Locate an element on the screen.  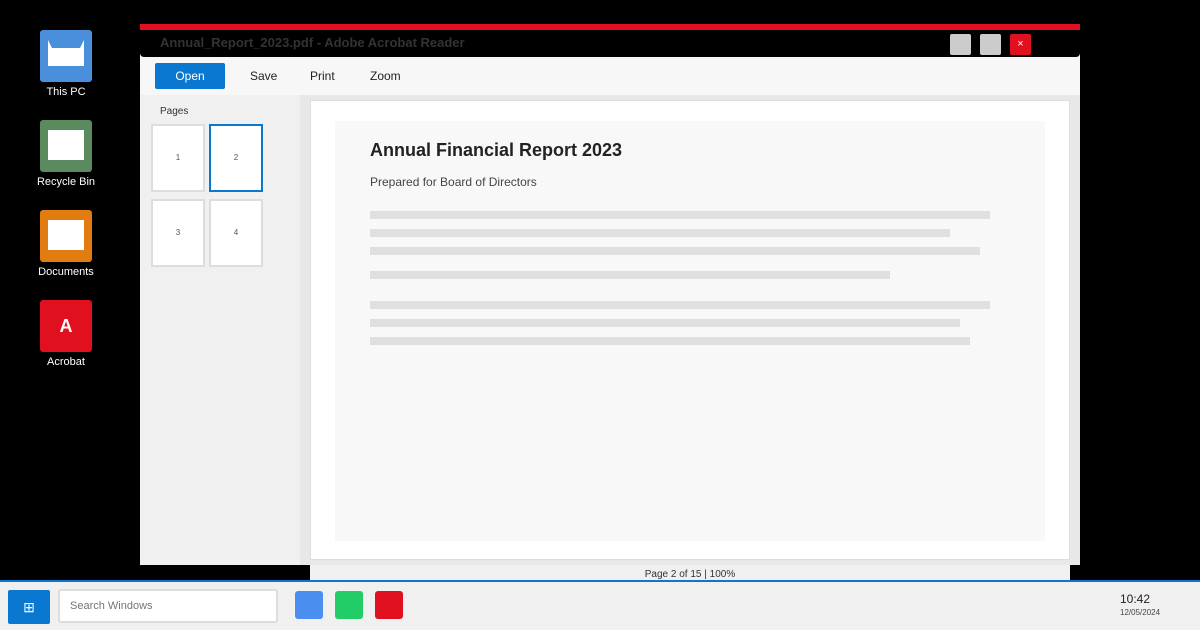
desktop-icon-recycle-bin: Recycle Bin is located at coordinates (66, 154).